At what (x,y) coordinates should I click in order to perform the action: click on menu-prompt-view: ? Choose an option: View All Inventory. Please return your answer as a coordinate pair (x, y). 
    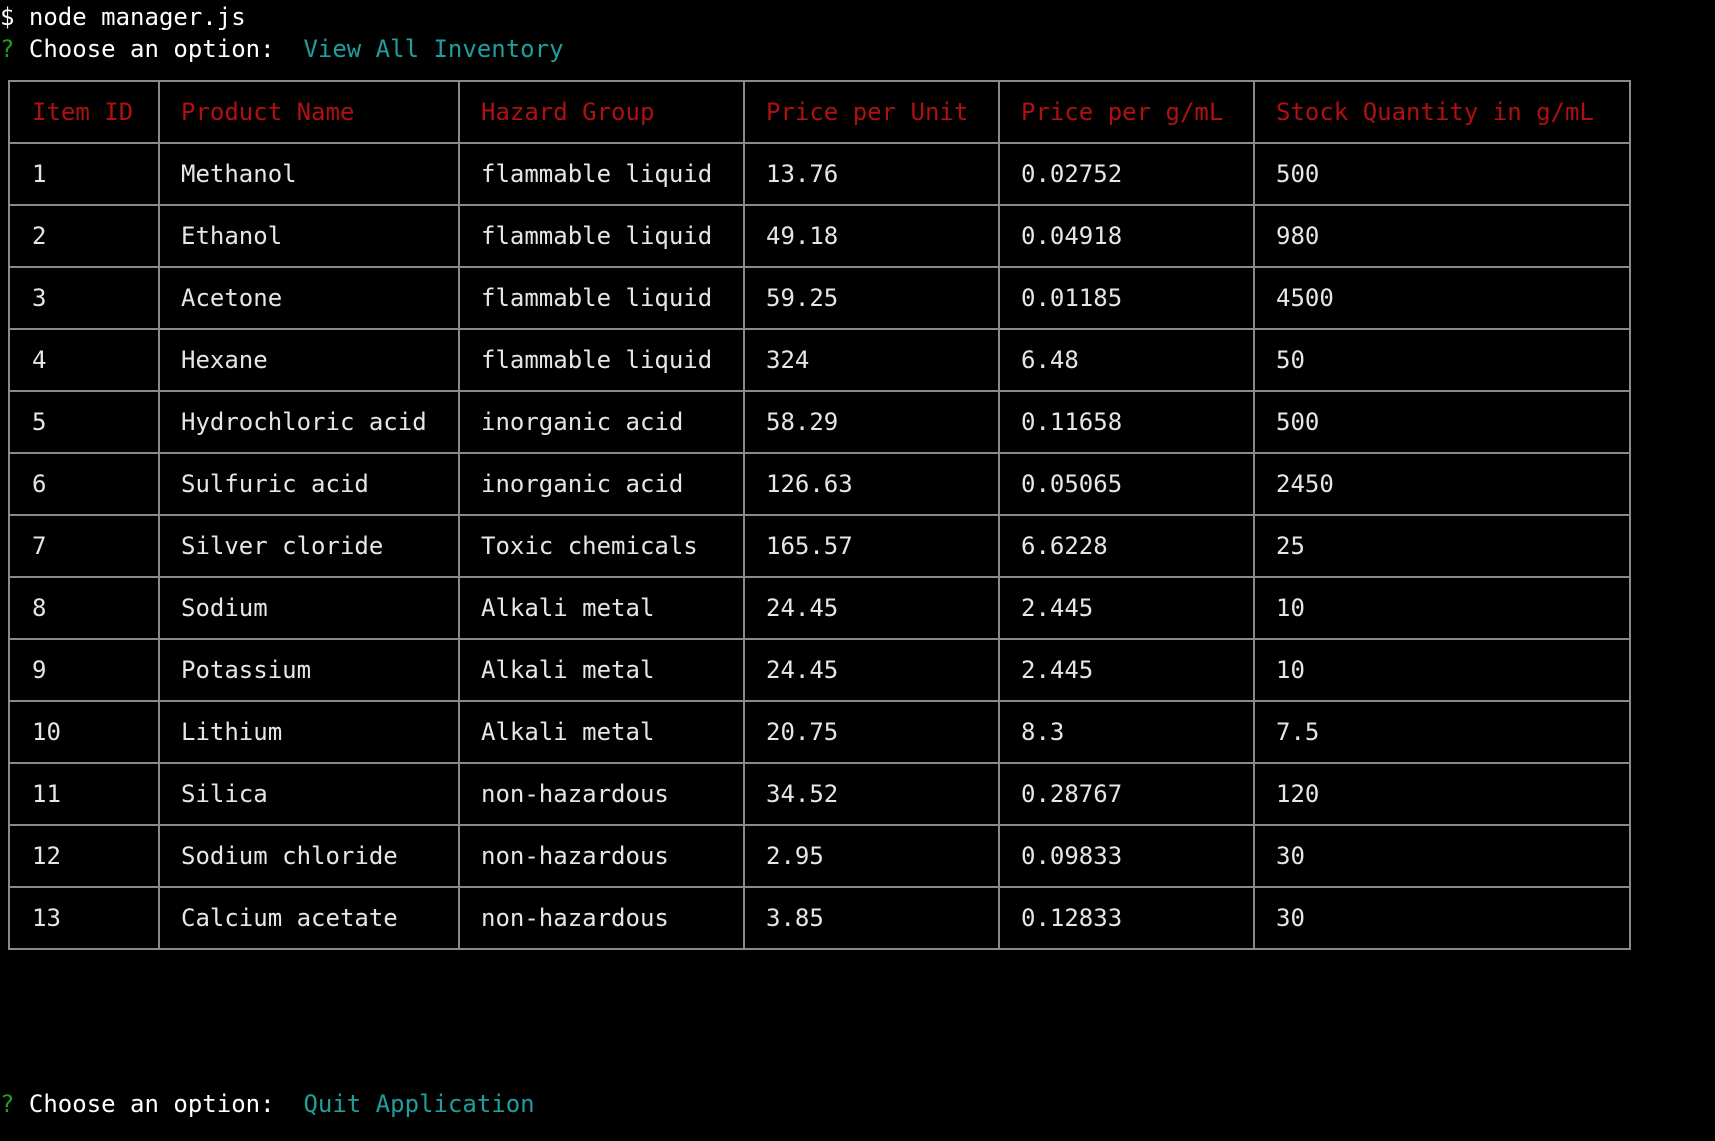
    Looking at the image, I should click on (282, 49).